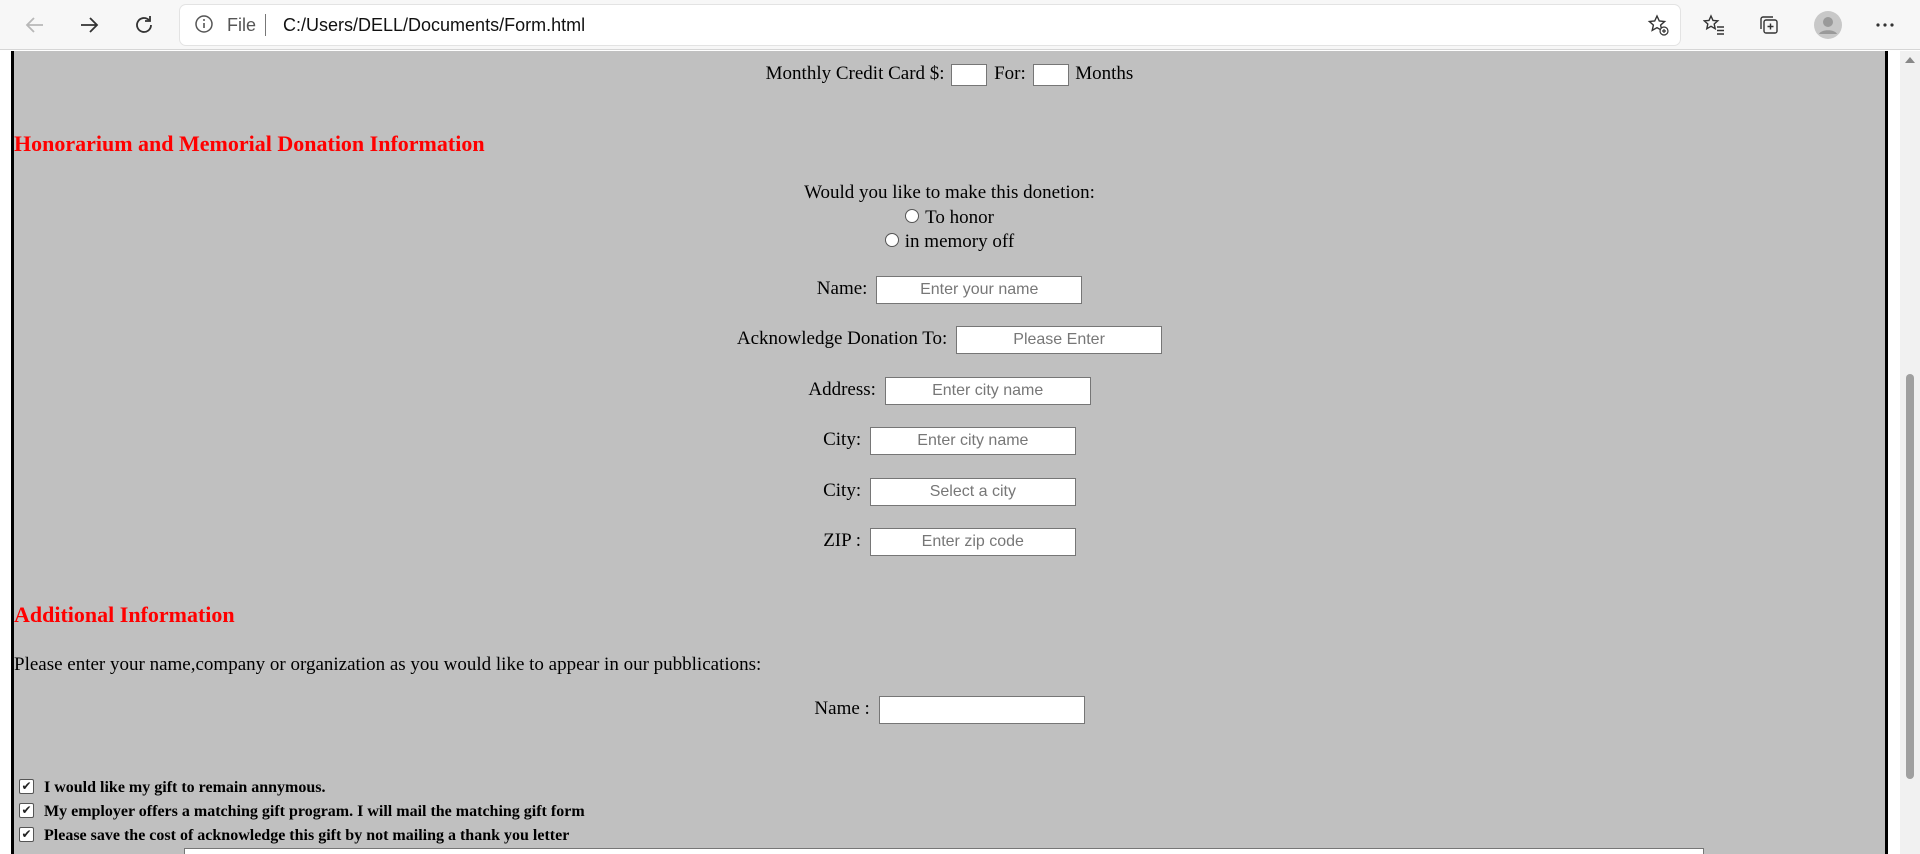 The image size is (1920, 854). What do you see at coordinates (949, 74) in the screenshot?
I see `monthly-credit-row: Monthly Credit Card $: For: Months` at bounding box center [949, 74].